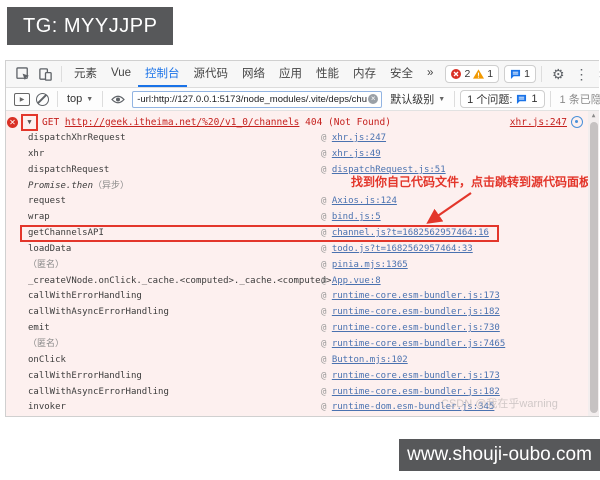 This screenshot has width=600, height=480. What do you see at coordinates (39, 328) in the screenshot?
I see `stack-function-name: emit` at bounding box center [39, 328].